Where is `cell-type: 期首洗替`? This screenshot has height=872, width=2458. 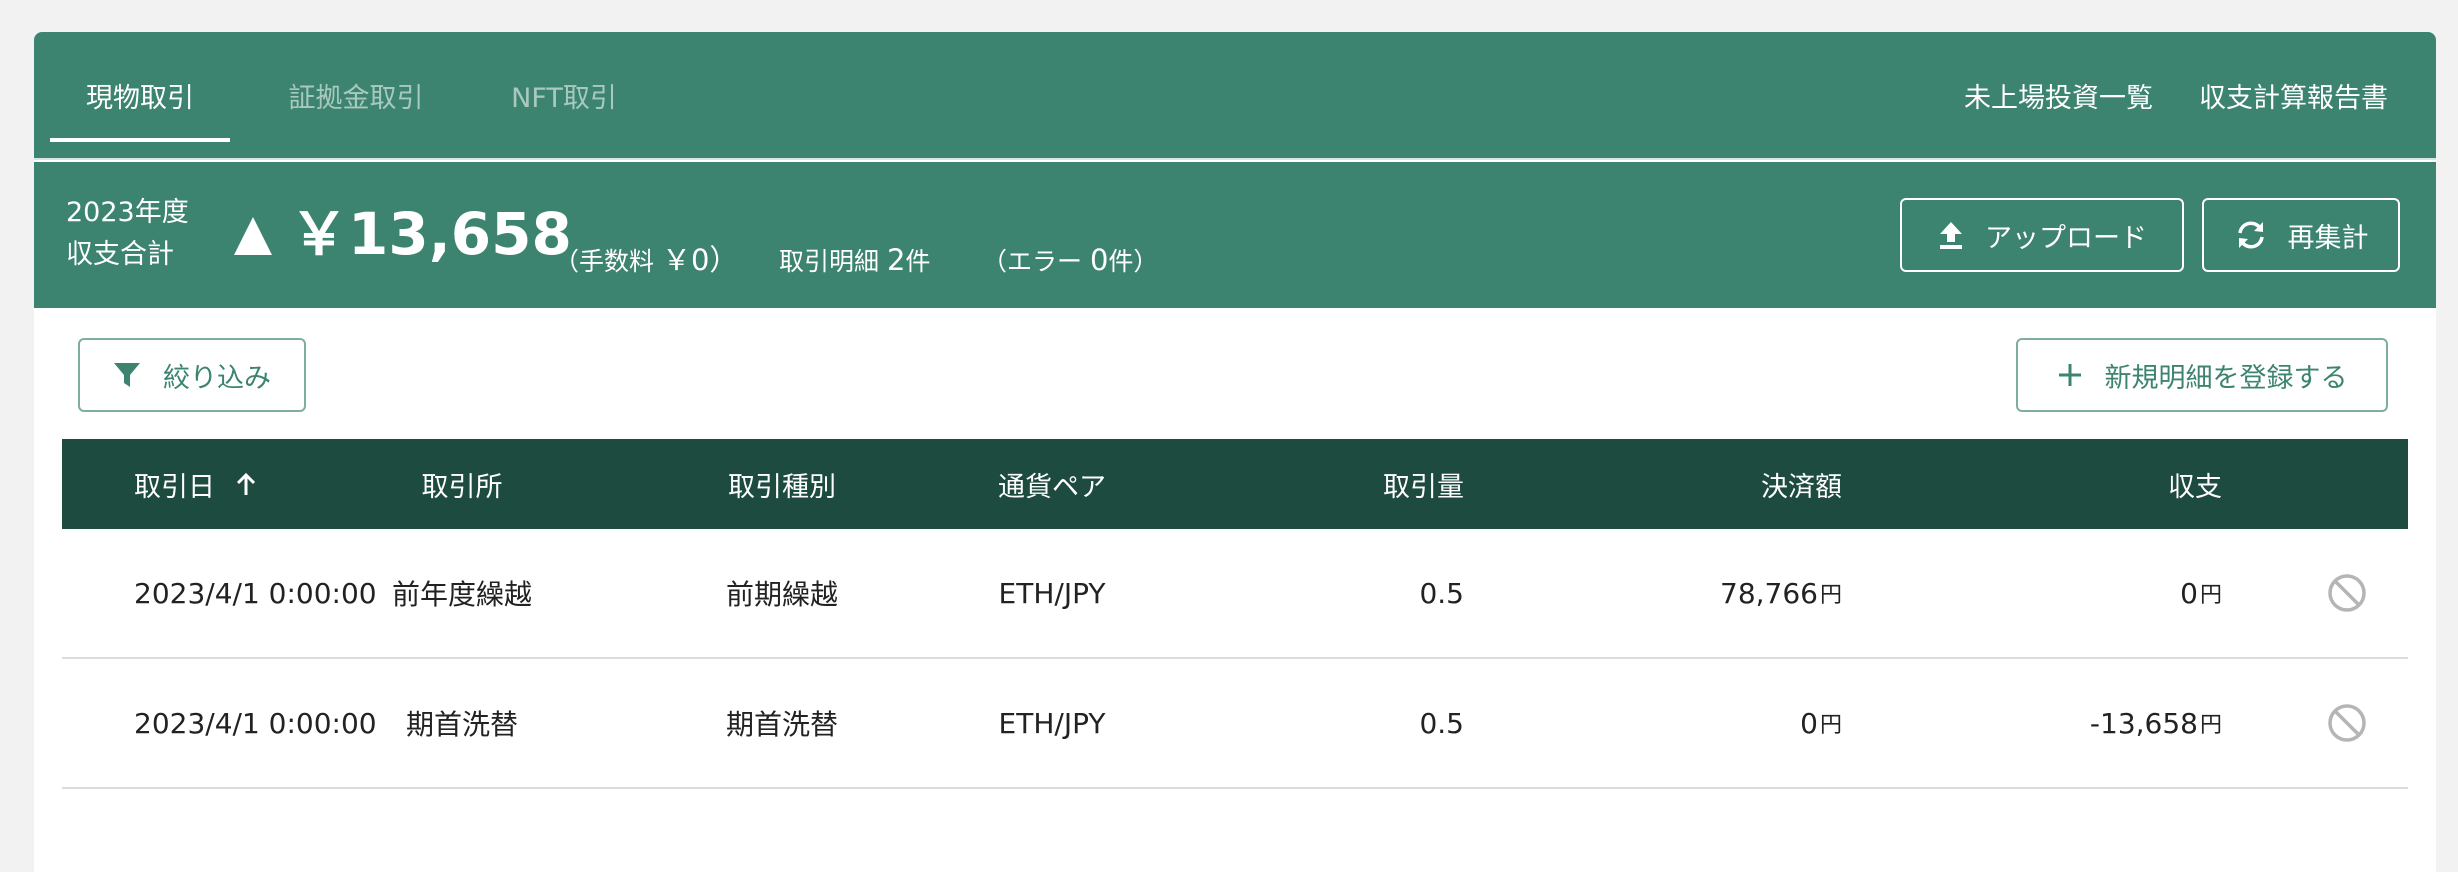
cell-type: 期首洗替 is located at coordinates (781, 724).